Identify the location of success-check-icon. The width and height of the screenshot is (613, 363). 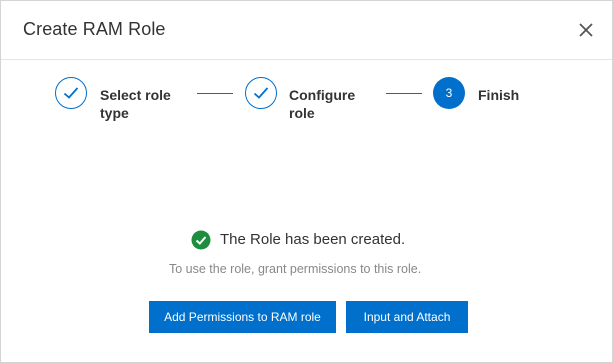
(201, 240).